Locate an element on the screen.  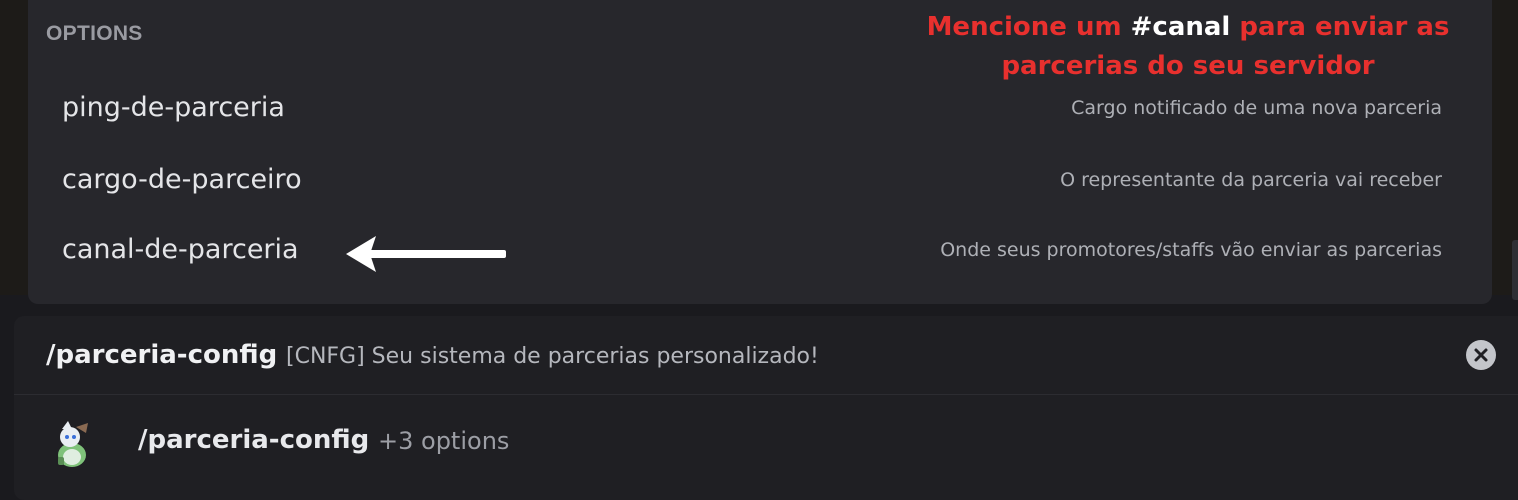
option-name: cargo-de-parceiro is located at coordinates (182, 179).